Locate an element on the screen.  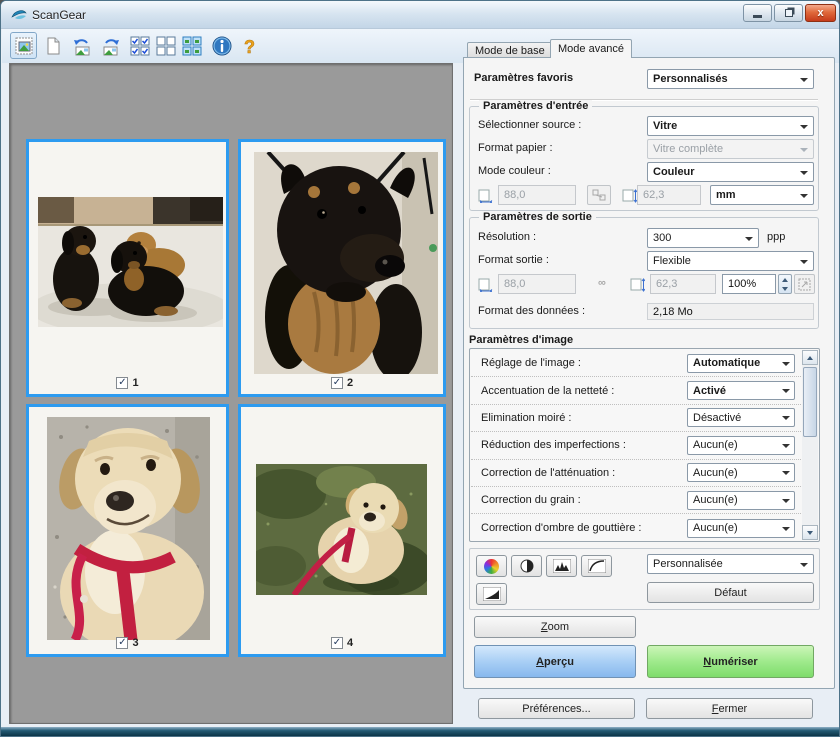
thumbnail-frame-3: ✓ 3 is located at coordinates (127, 530).